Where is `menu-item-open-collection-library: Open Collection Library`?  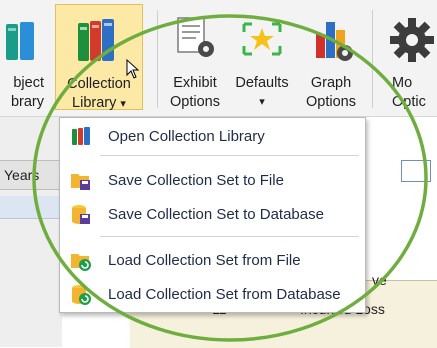
menu-item-open-collection-library: Open Collection Library is located at coordinates (212, 136).